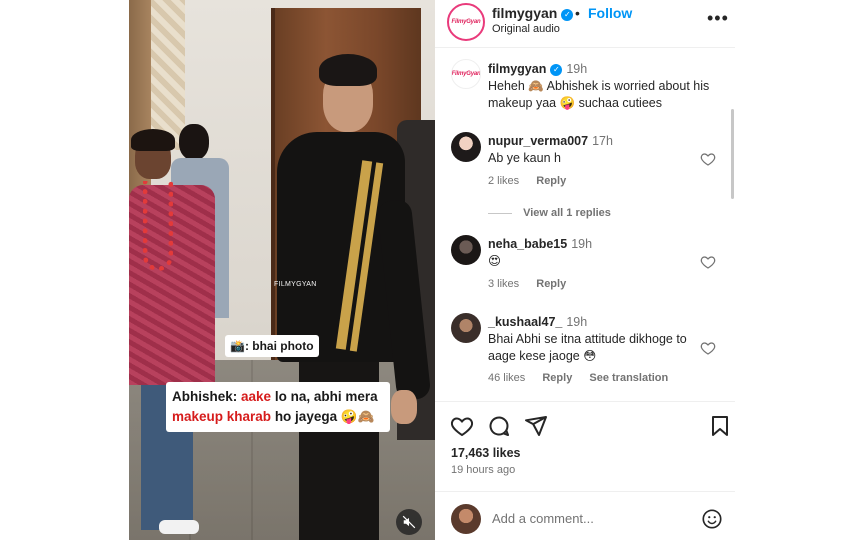  Describe the element at coordinates (483, 470) in the screenshot. I see `post-timestamp: 19 hours ago` at that location.